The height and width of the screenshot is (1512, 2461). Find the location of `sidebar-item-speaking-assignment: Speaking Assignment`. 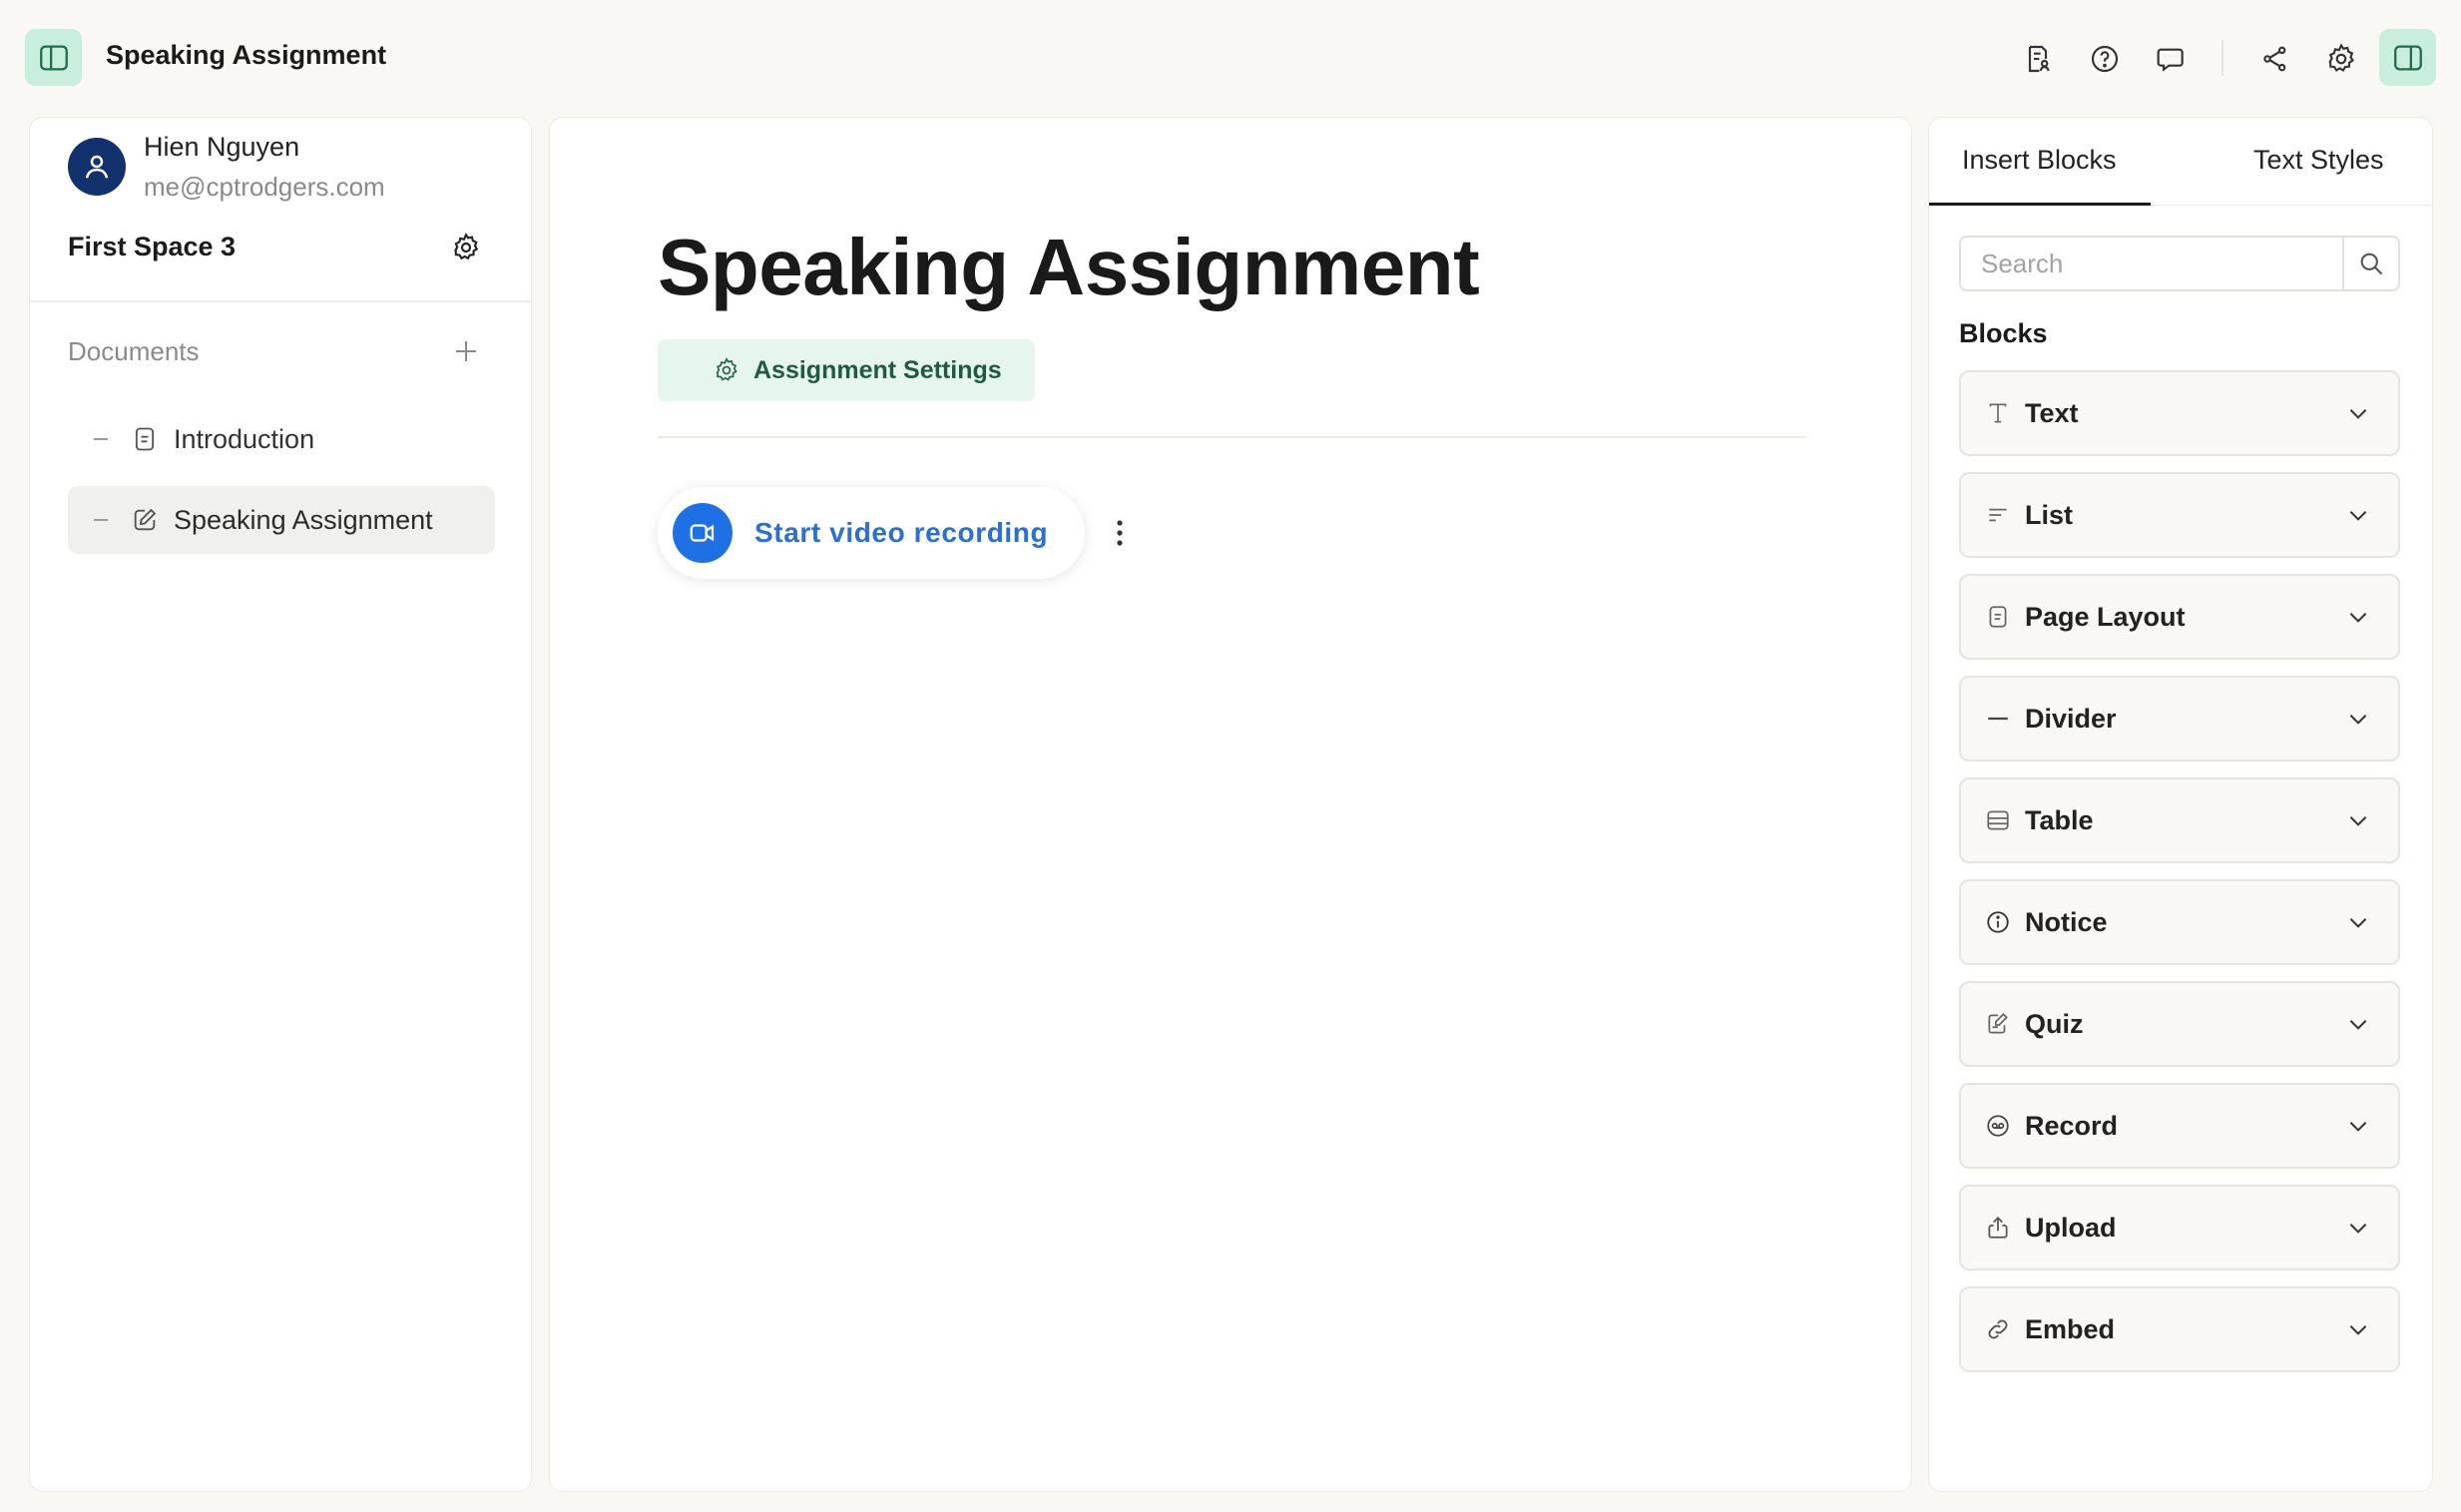

sidebar-item-speaking-assignment: Speaking Assignment is located at coordinates (281, 520).